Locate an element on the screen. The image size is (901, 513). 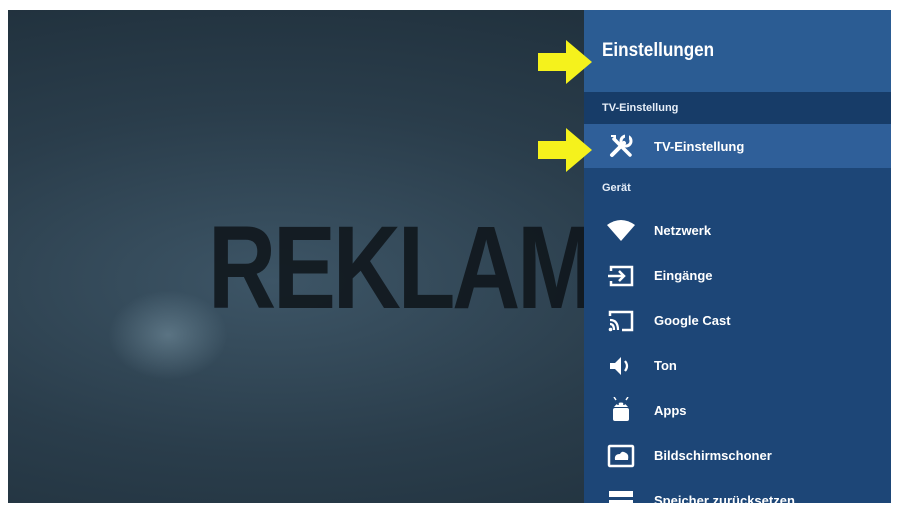
section-label-tv-einstellung: TV-Einstellung is located at coordinates (737, 108).